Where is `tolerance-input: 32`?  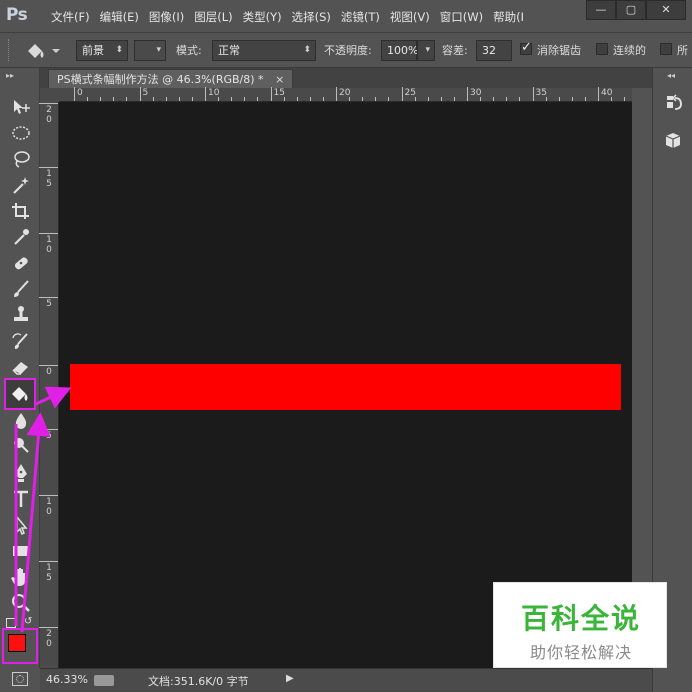
tolerance-input: 32 is located at coordinates (494, 50).